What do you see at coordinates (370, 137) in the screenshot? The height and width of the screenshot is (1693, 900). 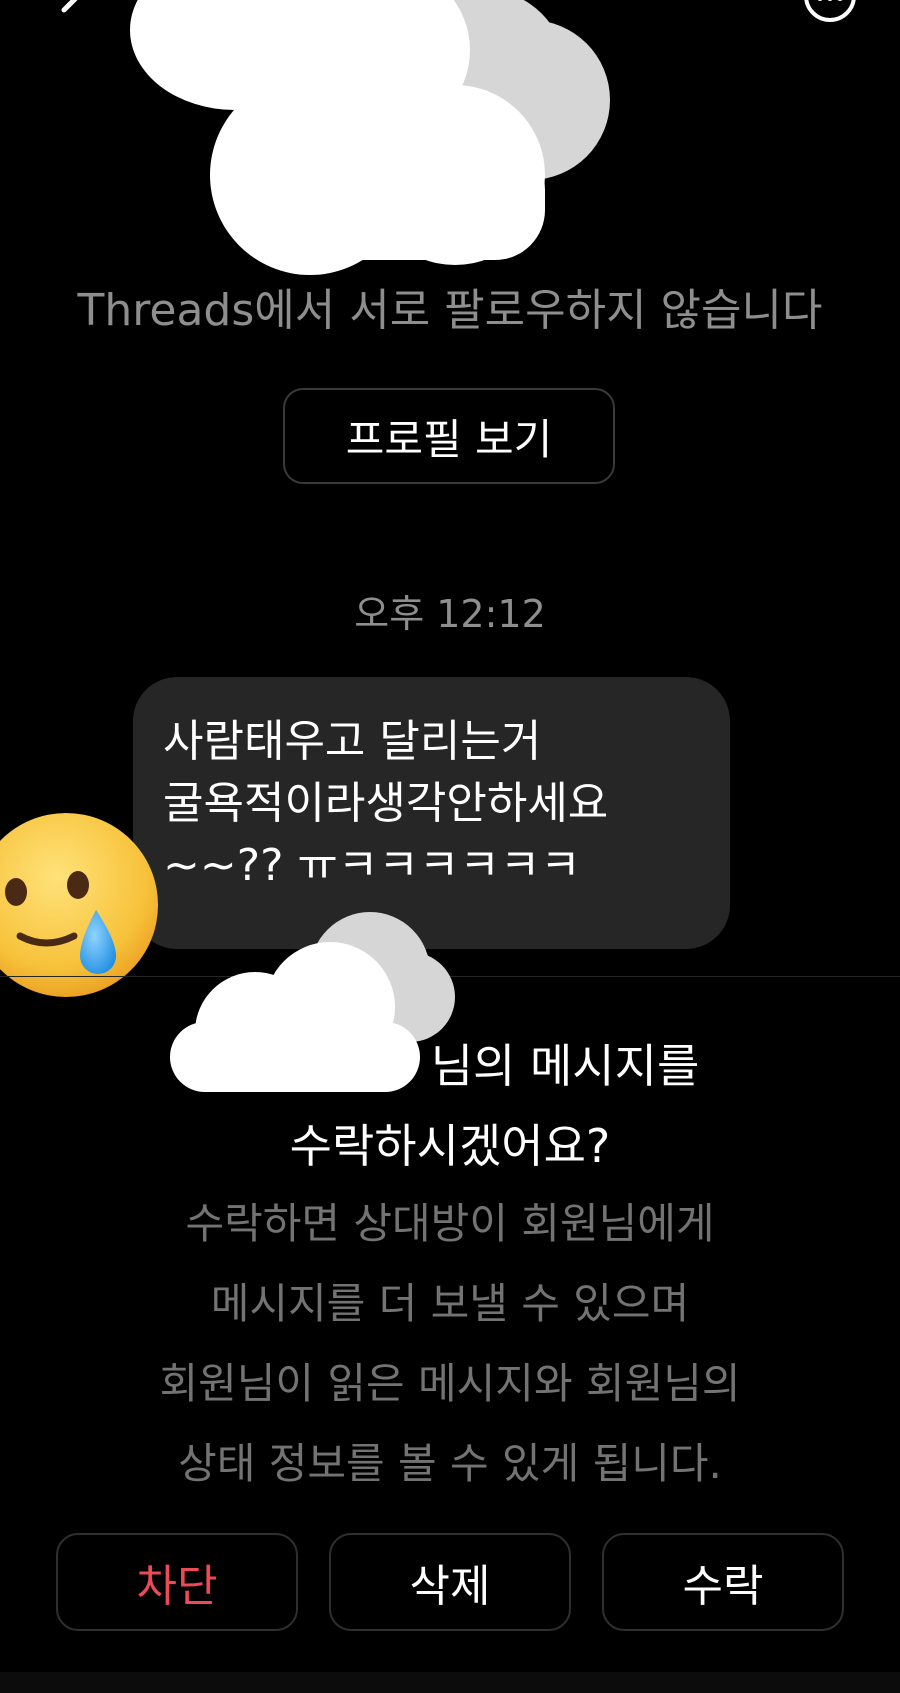 I see `redaction-cloud-sticker` at bounding box center [370, 137].